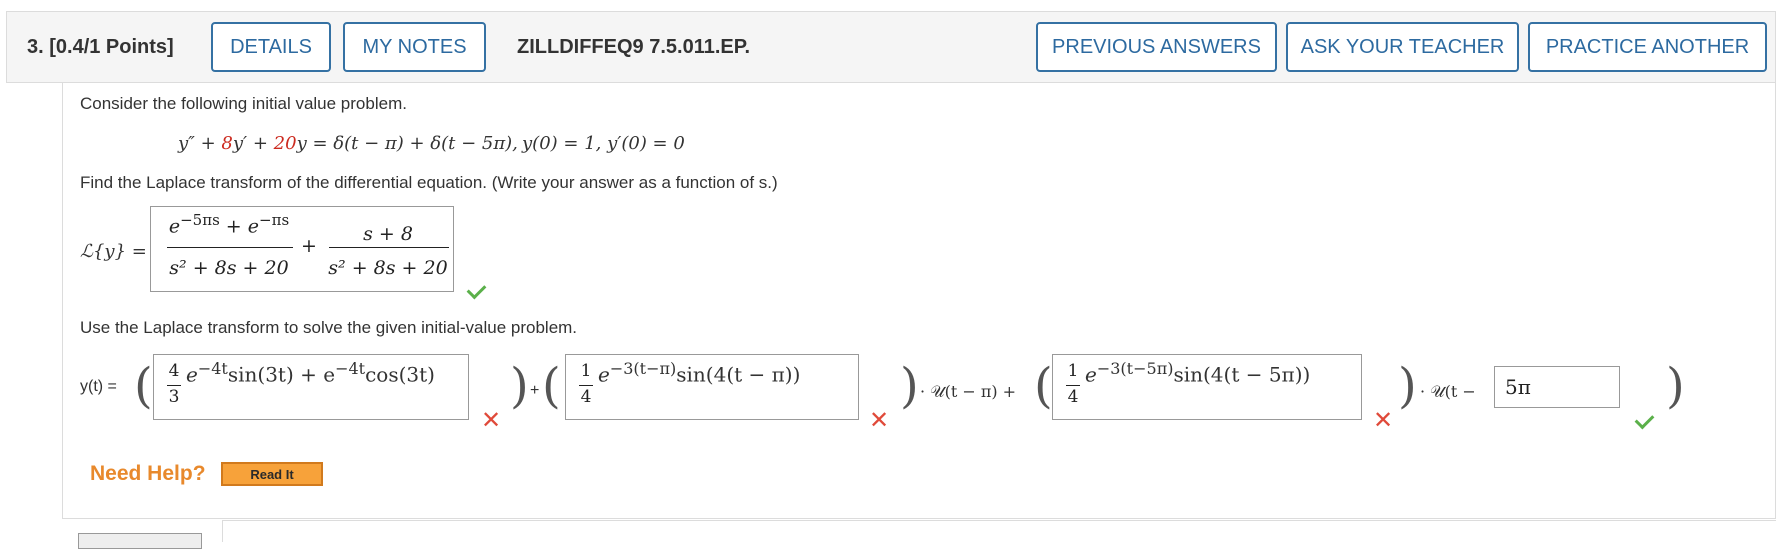  Describe the element at coordinates (229, 224) in the screenshot. I see `laplace-numerator-1: e−5πs + e−πs` at that location.